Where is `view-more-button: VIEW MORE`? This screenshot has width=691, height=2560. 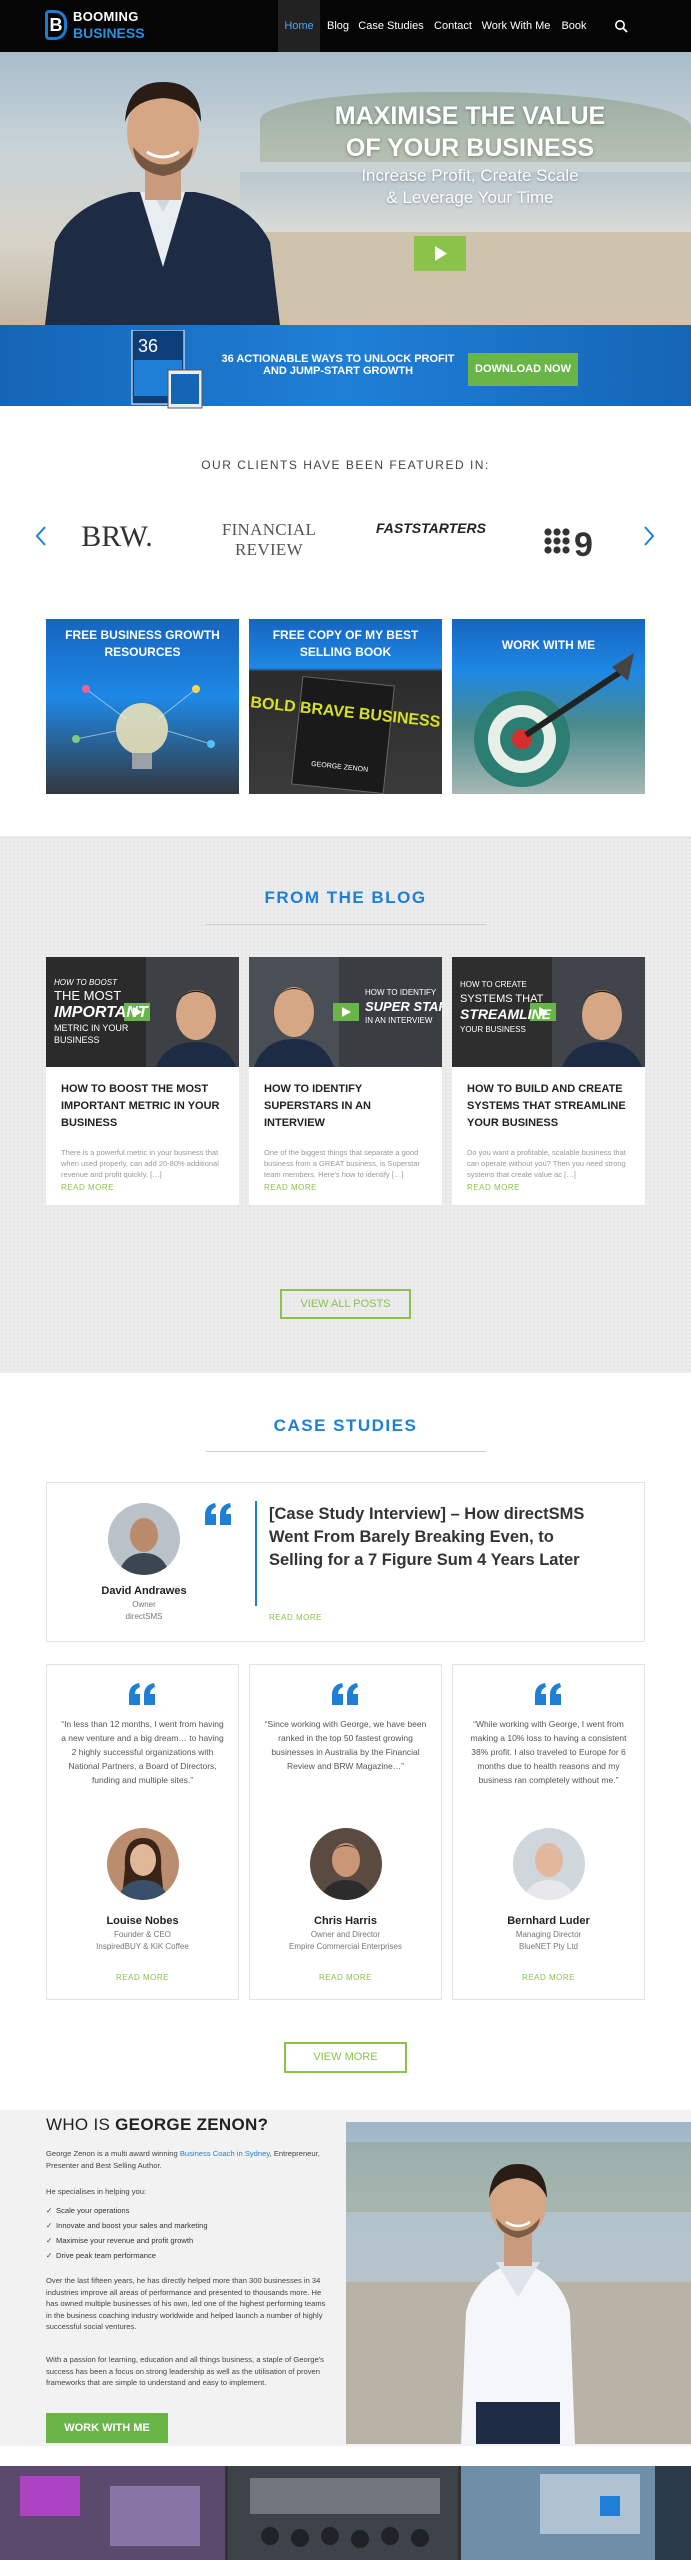 view-more-button: VIEW MORE is located at coordinates (345, 2057).